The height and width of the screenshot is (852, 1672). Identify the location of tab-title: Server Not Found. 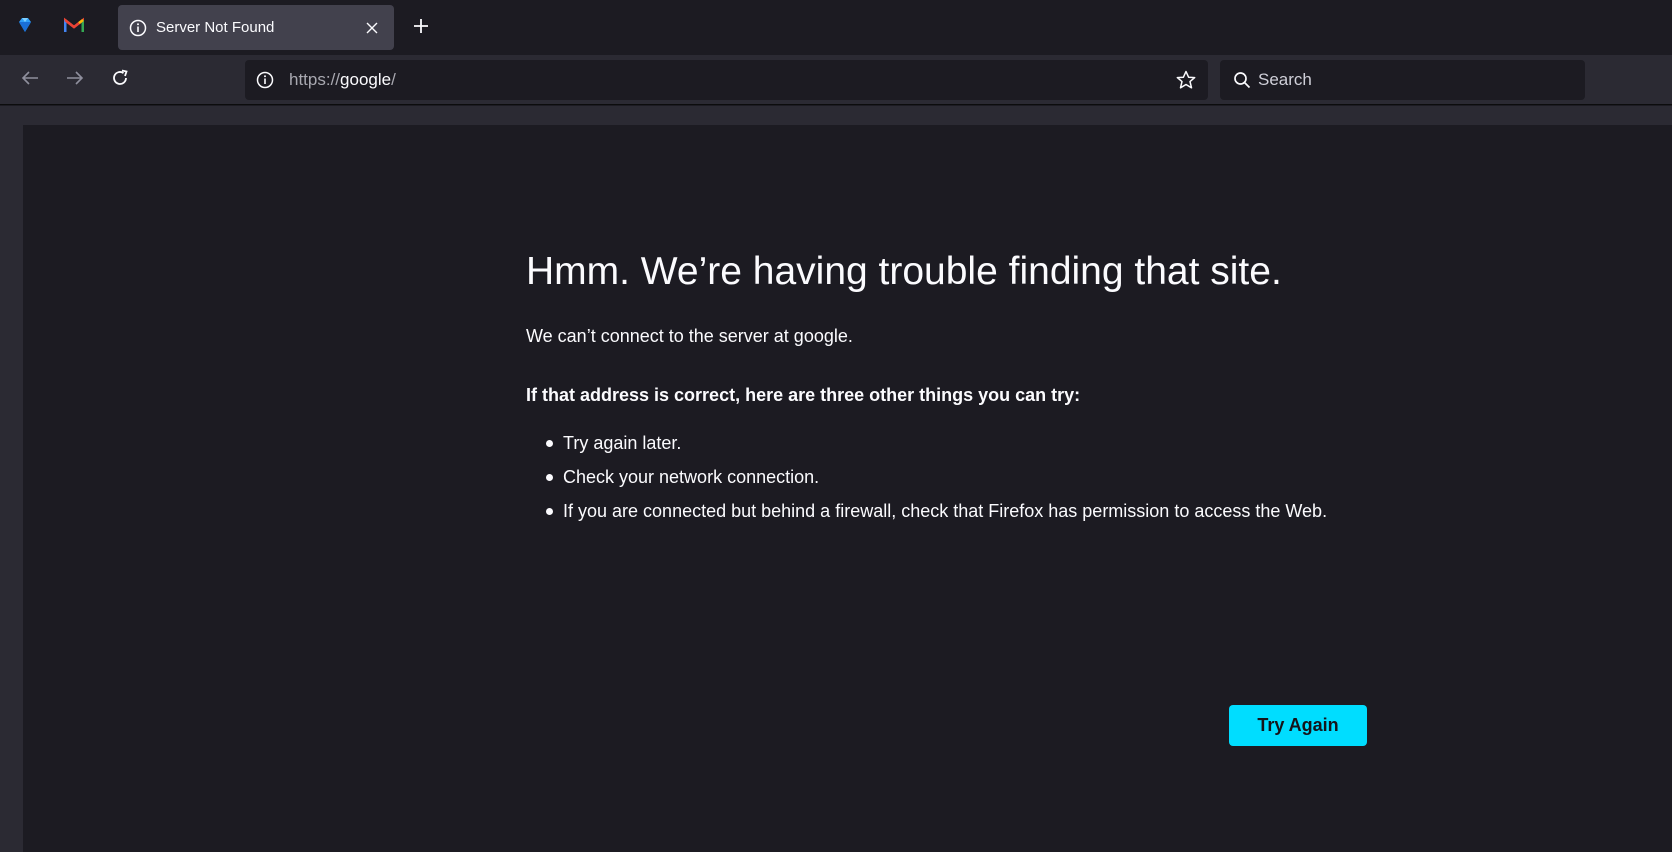
(215, 27).